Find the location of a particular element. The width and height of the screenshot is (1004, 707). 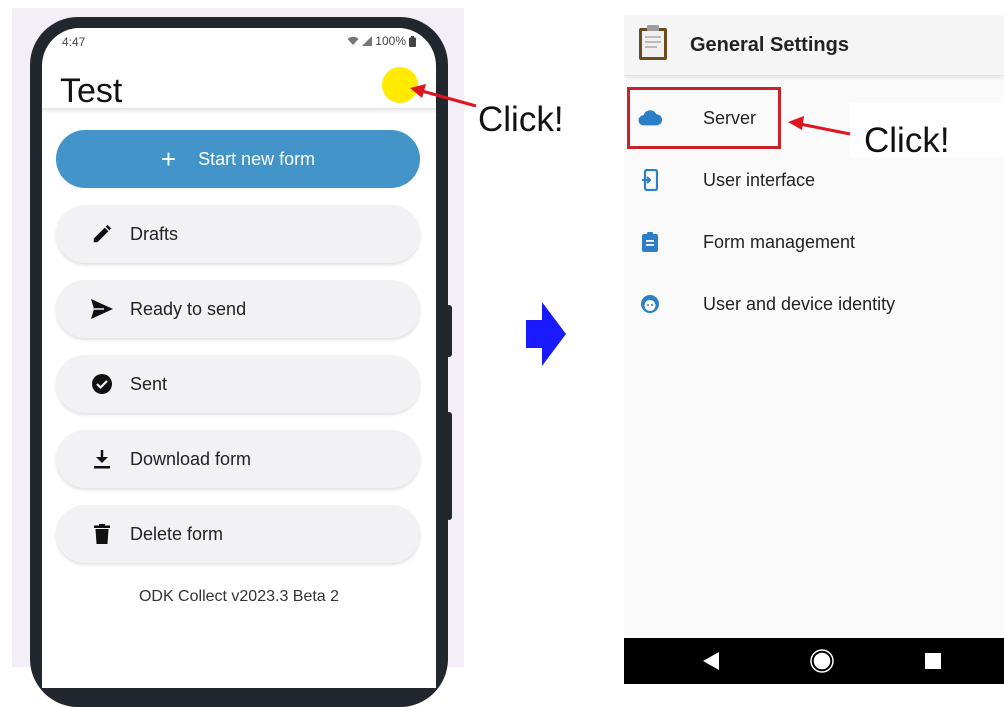

battery-percent: 100% is located at coordinates (390, 41).